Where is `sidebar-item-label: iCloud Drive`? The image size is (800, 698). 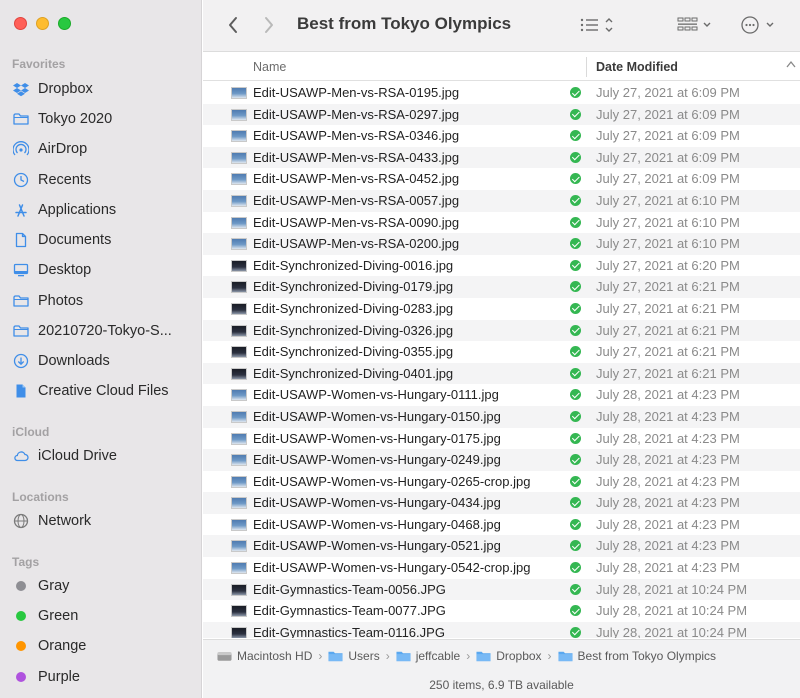
sidebar-item-label: iCloud Drive is located at coordinates (77, 456).